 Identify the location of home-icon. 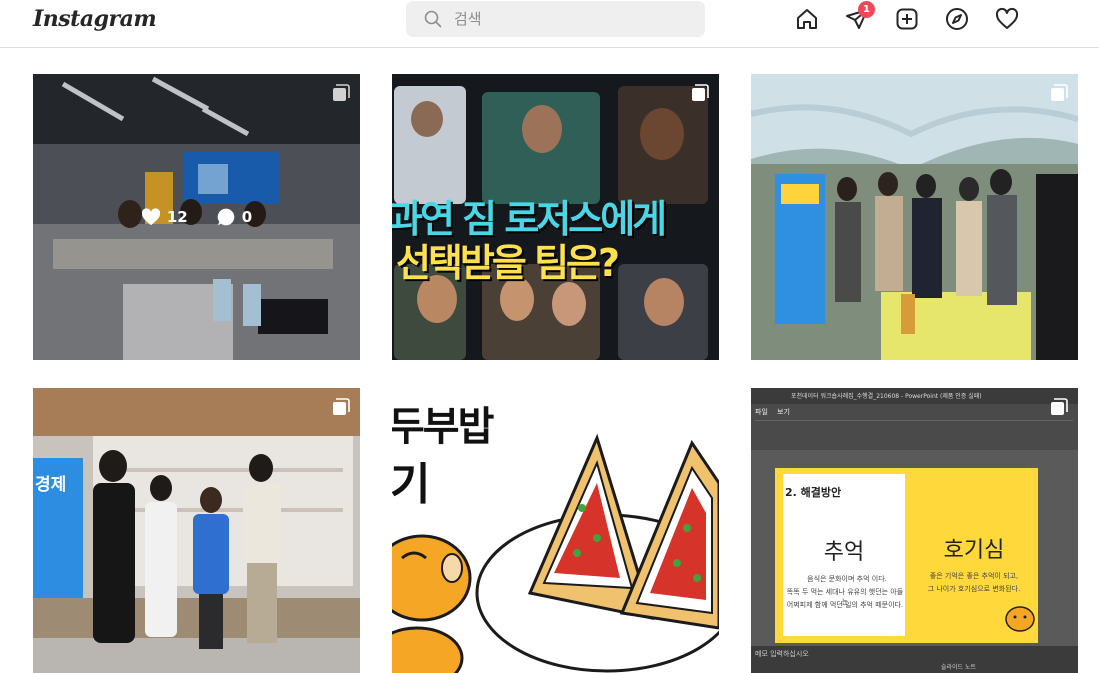
(807, 19).